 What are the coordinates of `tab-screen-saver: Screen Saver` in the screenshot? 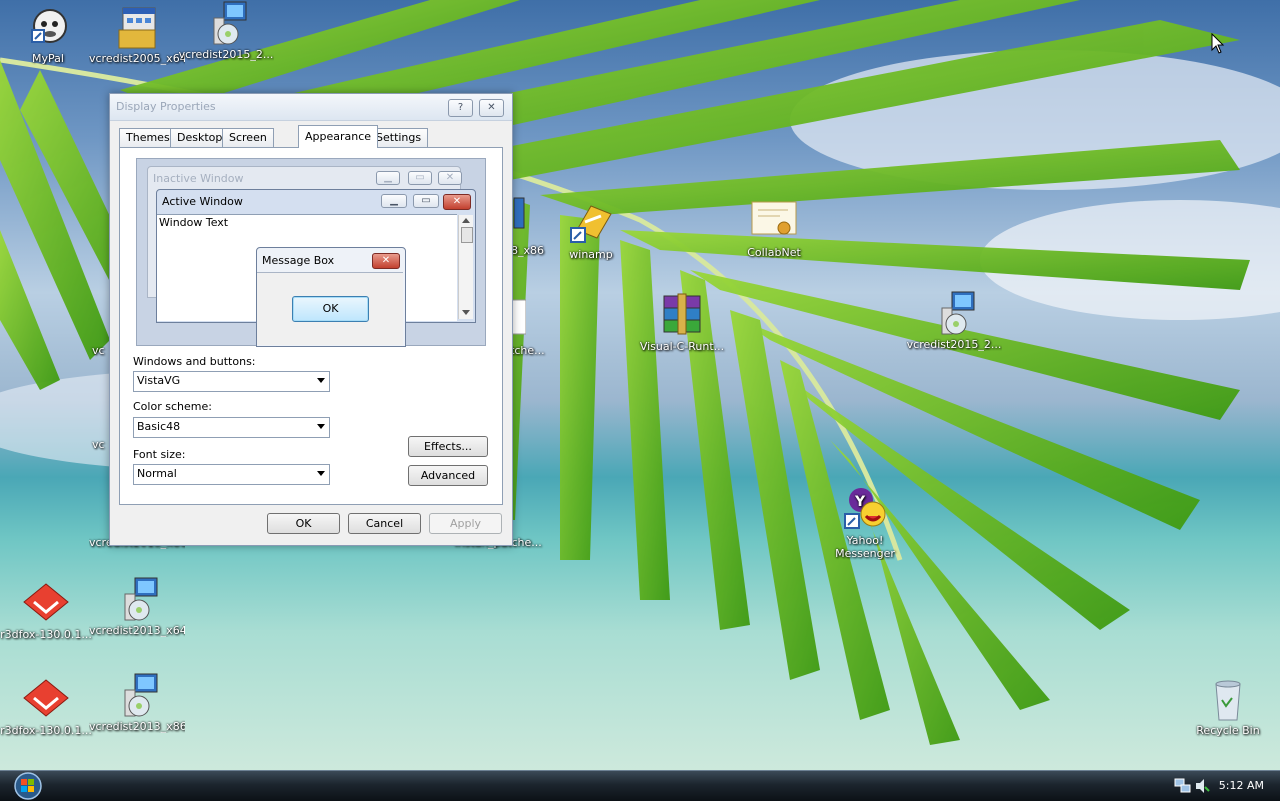 It's located at (248, 145).